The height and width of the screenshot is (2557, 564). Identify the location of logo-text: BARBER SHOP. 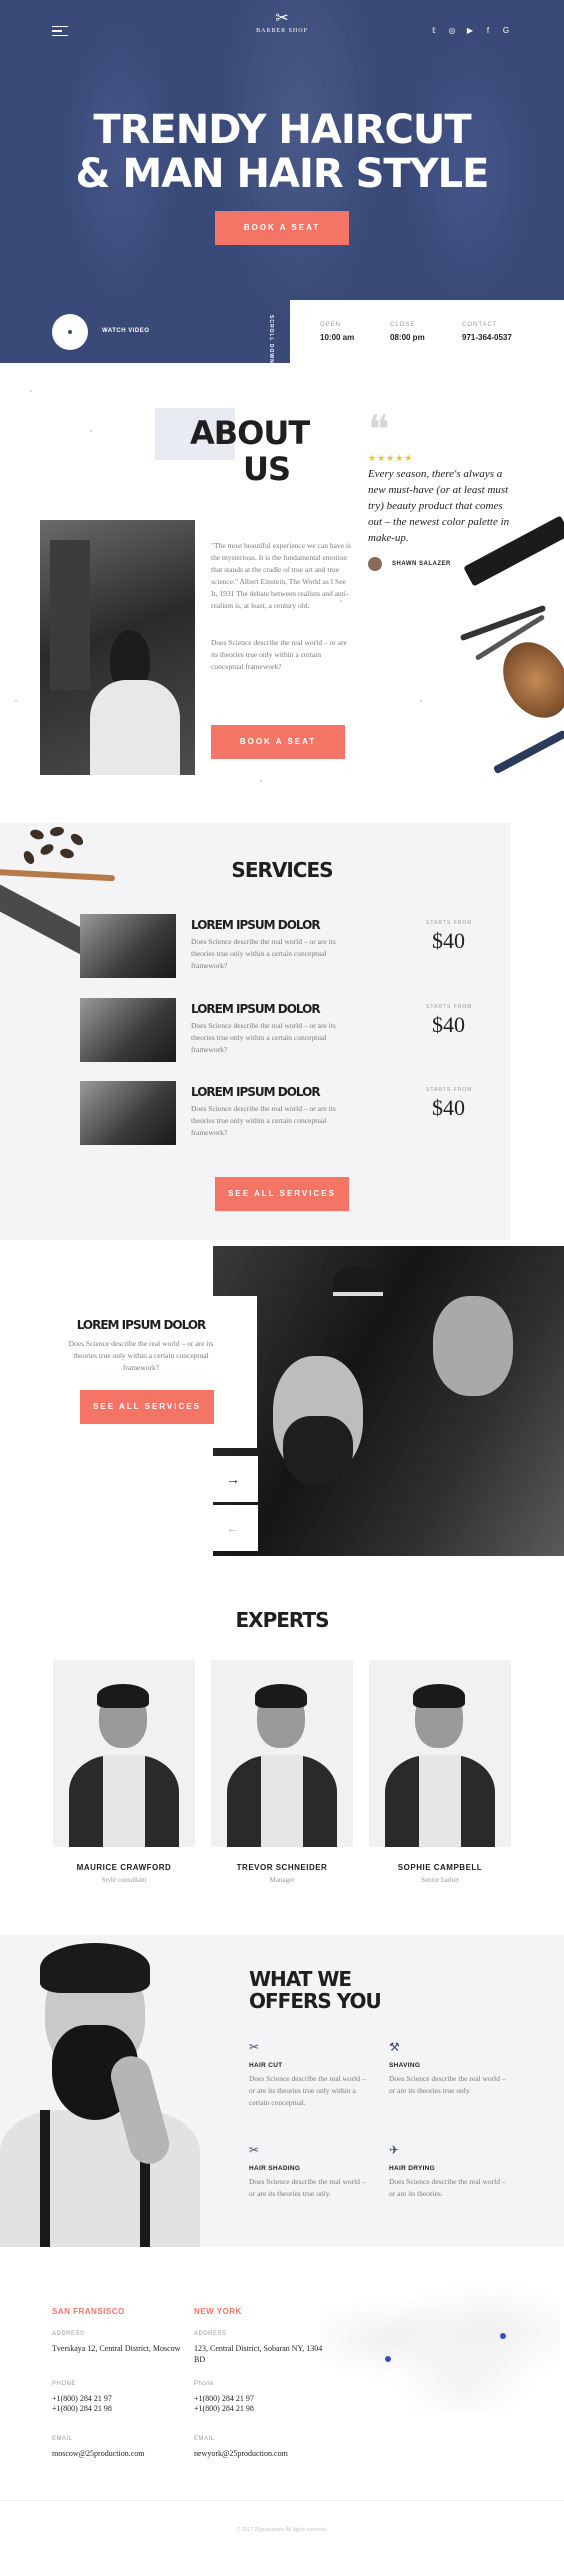
(282, 31).